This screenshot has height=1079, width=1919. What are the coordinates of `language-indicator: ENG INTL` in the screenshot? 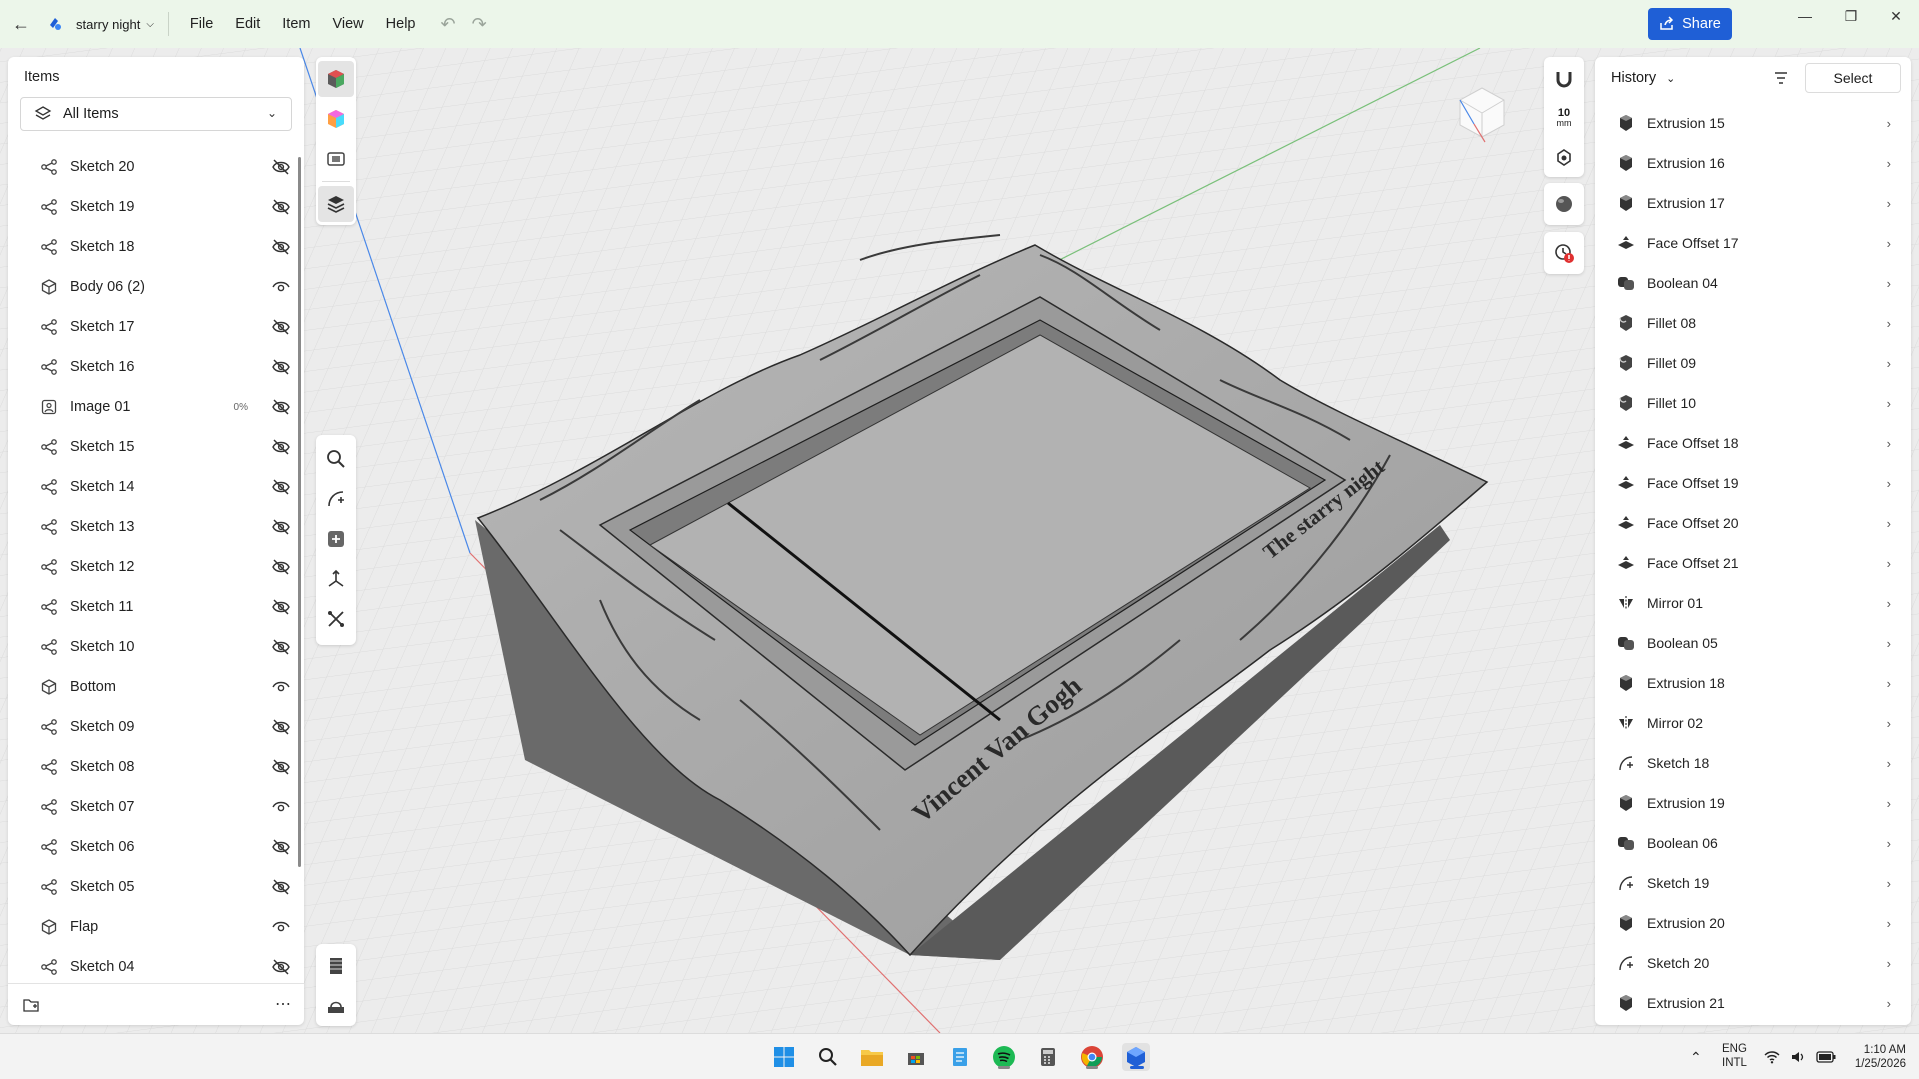 It's located at (1734, 1056).